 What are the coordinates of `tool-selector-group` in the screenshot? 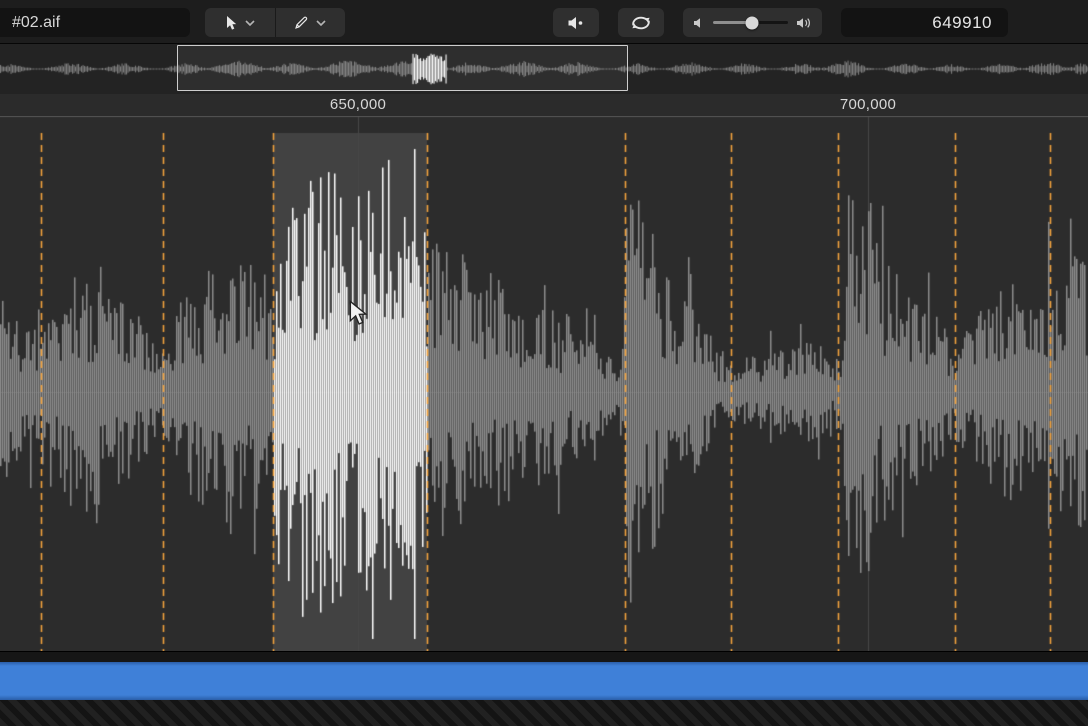 It's located at (275, 22).